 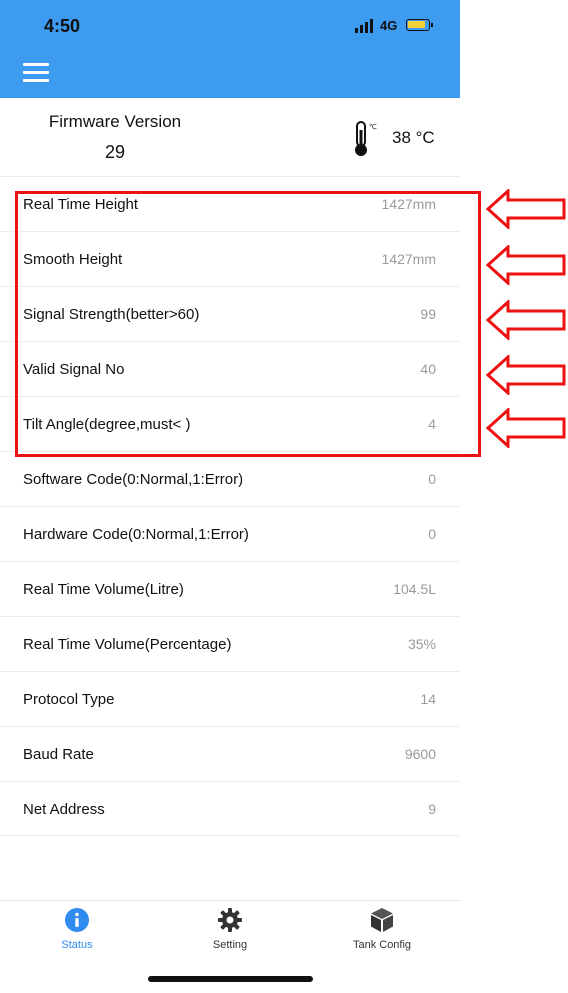 What do you see at coordinates (389, 25) in the screenshot?
I see `network-type: 4G` at bounding box center [389, 25].